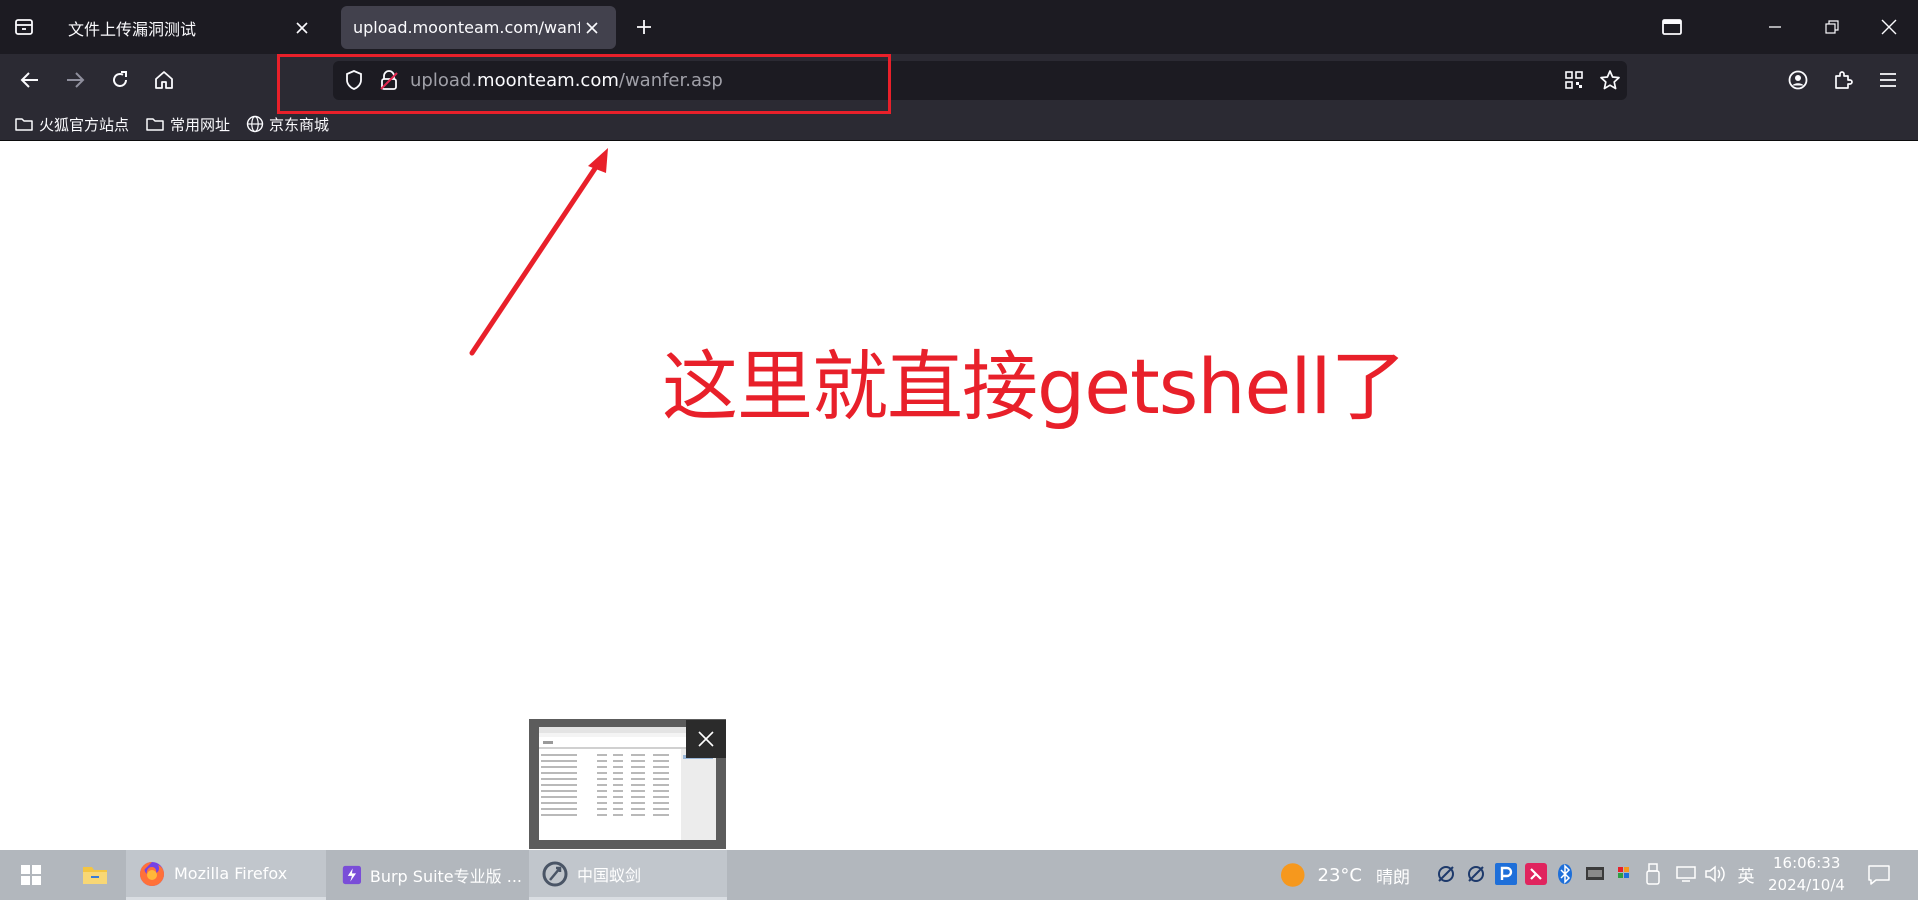 This screenshot has height=900, width=1918. What do you see at coordinates (84, 124) in the screenshot?
I see `bookmark-label: 火狐官方站点` at bounding box center [84, 124].